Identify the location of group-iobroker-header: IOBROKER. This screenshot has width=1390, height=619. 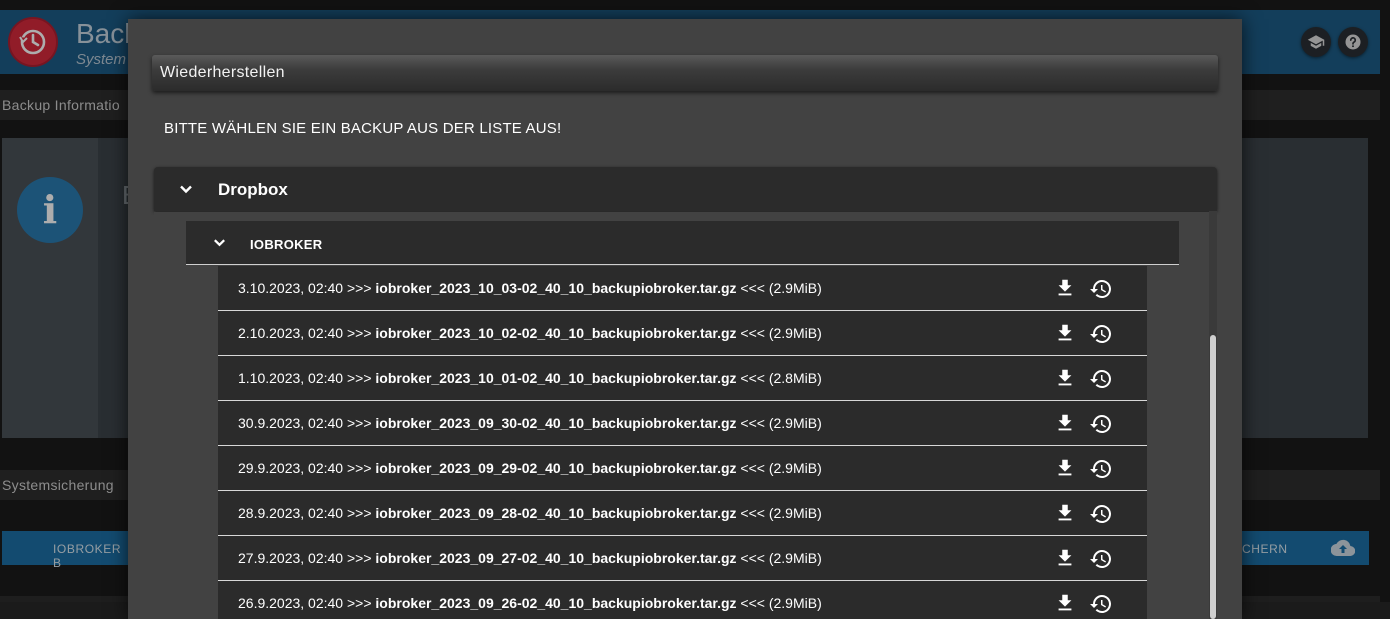
(682, 243).